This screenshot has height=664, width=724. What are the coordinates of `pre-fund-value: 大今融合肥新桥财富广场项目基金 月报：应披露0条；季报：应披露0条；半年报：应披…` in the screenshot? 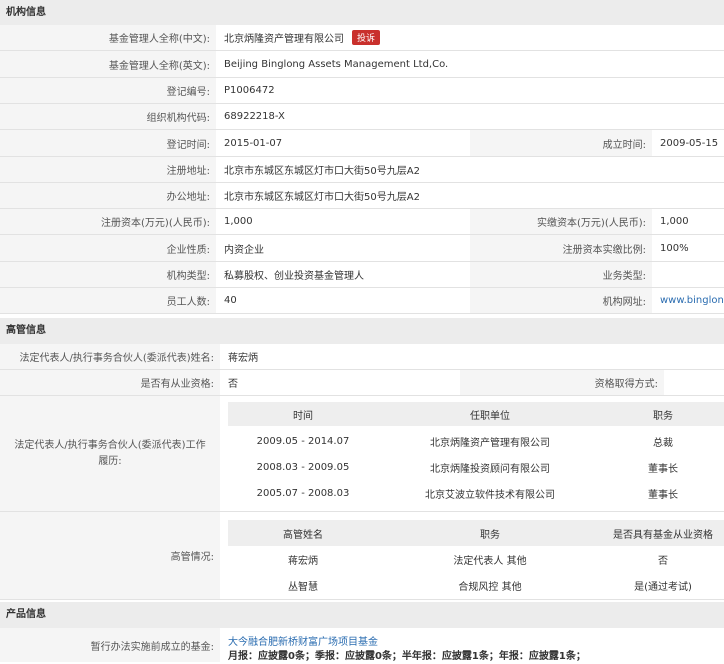 It's located at (476, 650).